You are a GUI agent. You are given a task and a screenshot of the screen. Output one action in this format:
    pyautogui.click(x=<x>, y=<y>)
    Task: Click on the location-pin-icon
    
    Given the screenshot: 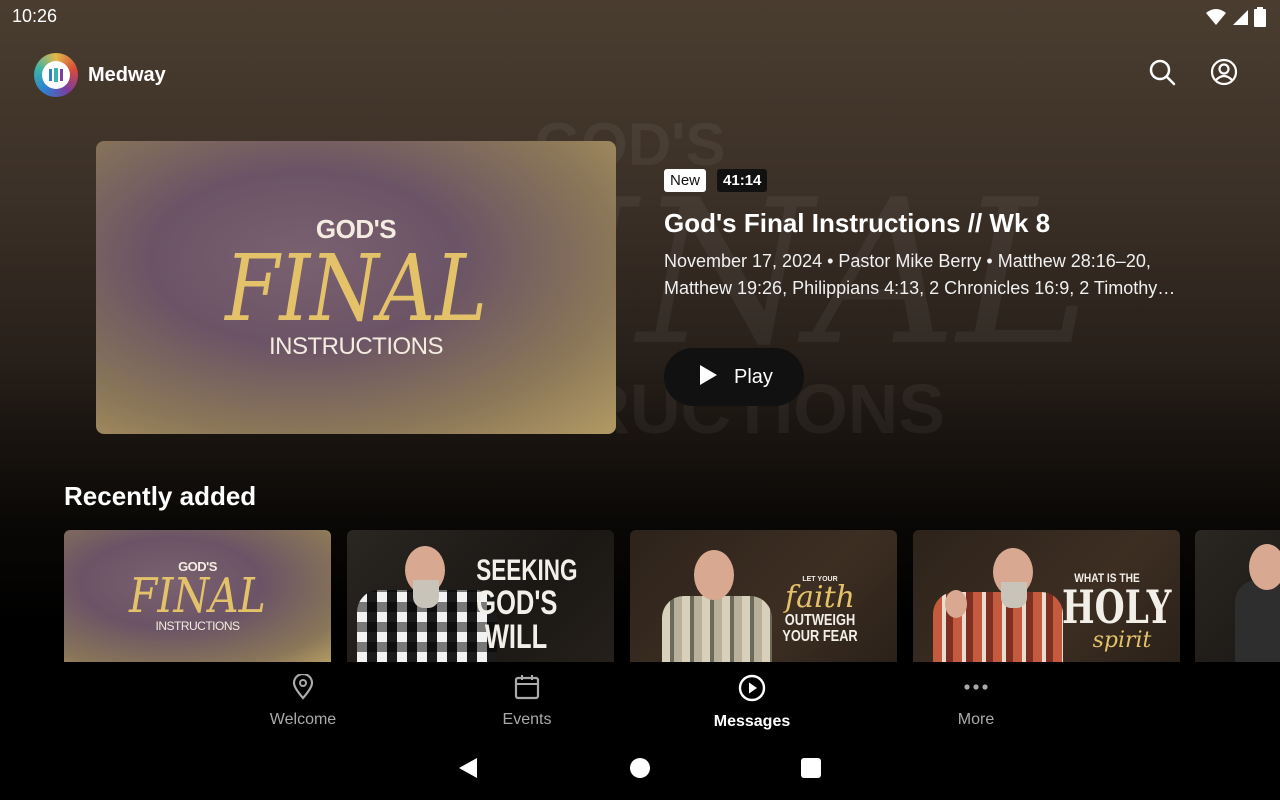 What is the action you would take?
    pyautogui.click(x=303, y=688)
    